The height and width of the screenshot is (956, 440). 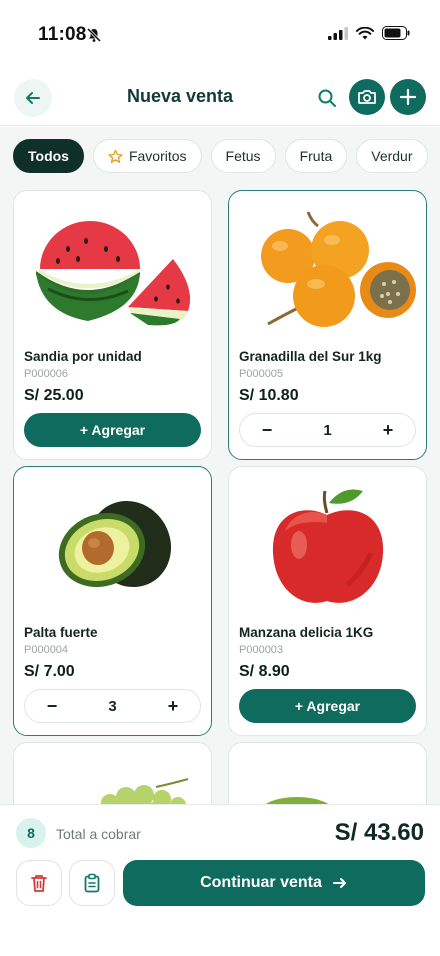 What do you see at coordinates (112, 269) in the screenshot?
I see `watermelon-image` at bounding box center [112, 269].